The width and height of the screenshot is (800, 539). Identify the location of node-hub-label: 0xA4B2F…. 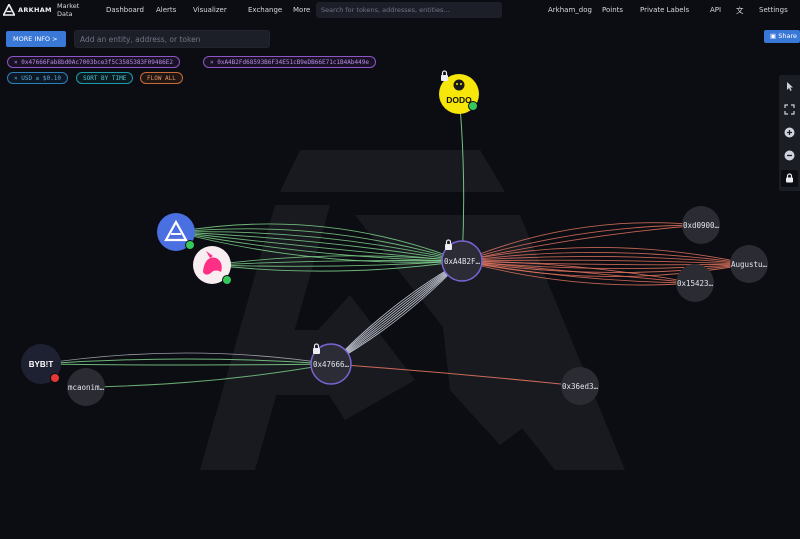
(462, 261).